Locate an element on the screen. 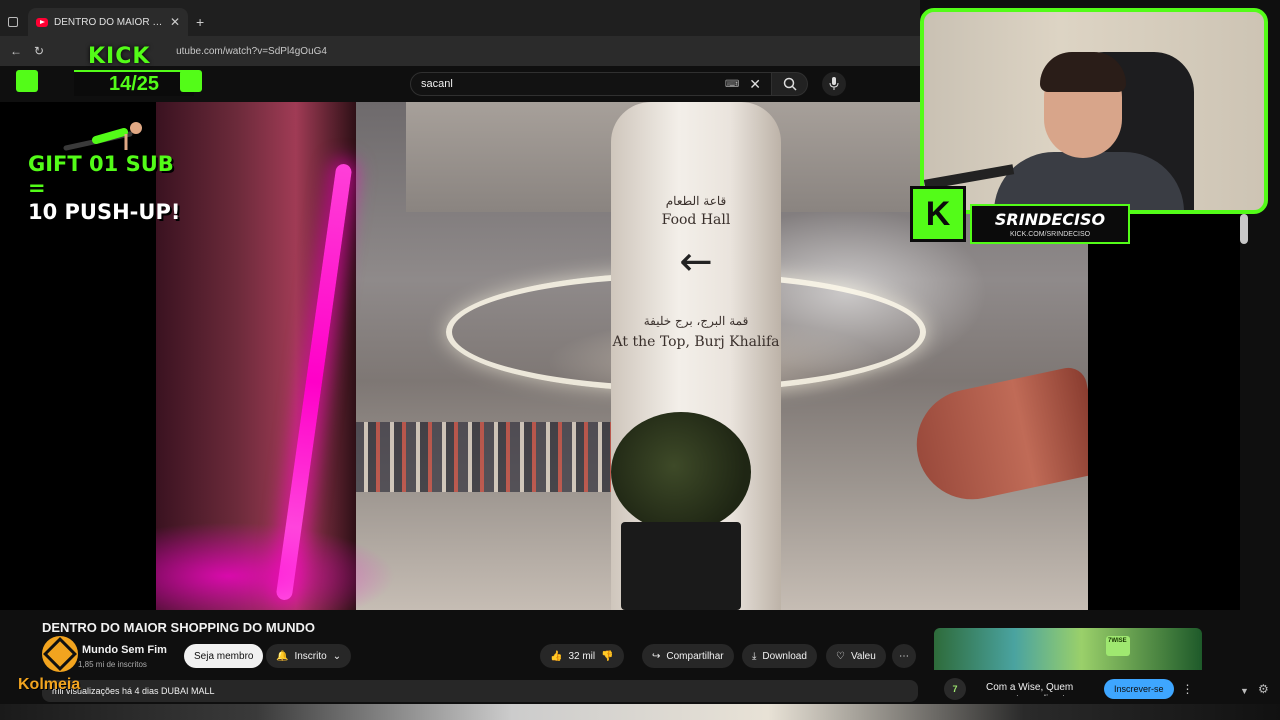 The width and height of the screenshot is (1280, 720). page-scrollbar is located at coordinates (1244, 229).